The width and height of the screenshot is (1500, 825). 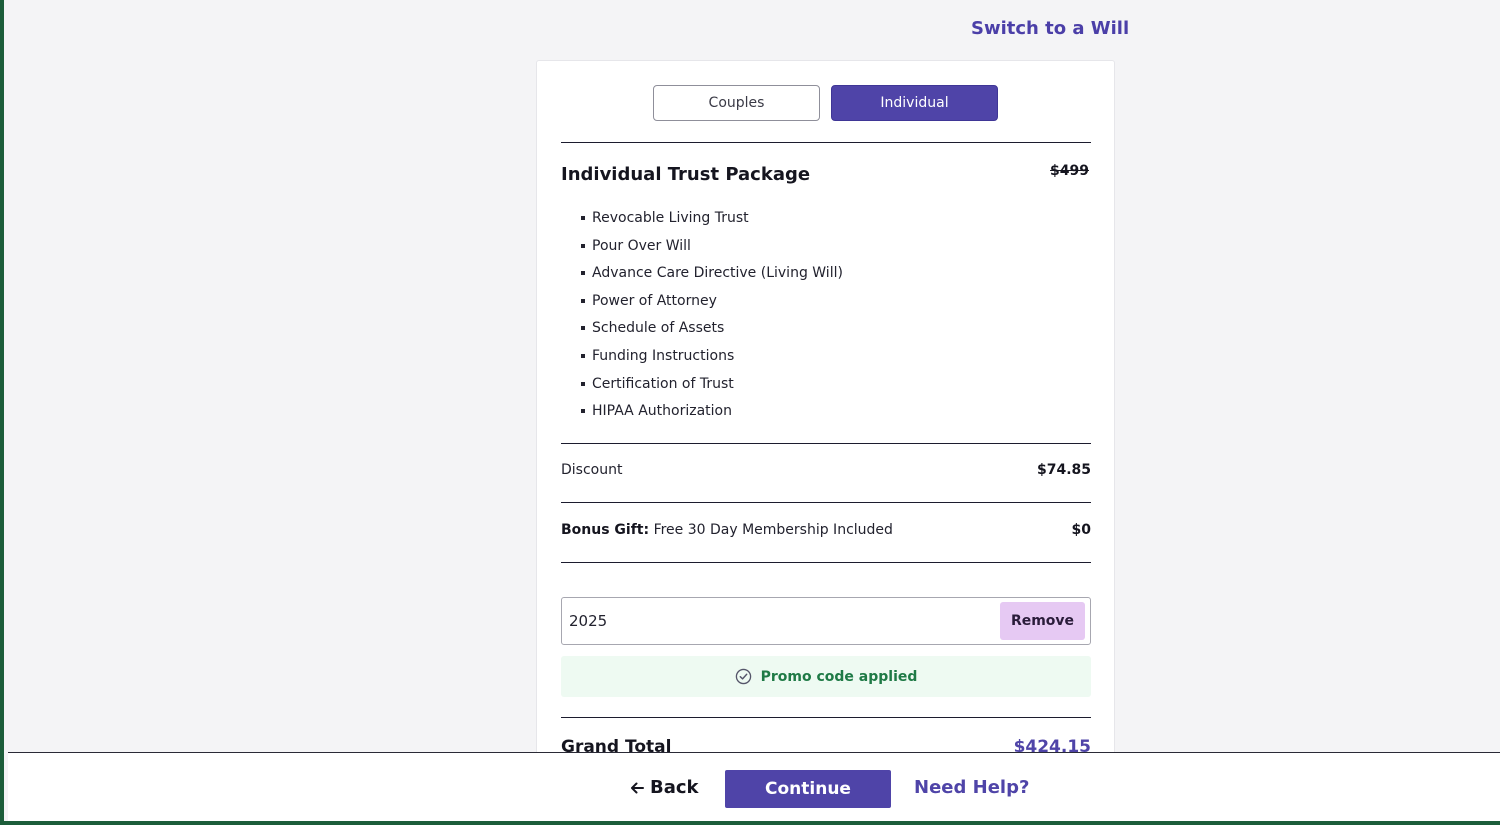 I want to click on feature-label: Certification of Trust, so click(x=663, y=383).